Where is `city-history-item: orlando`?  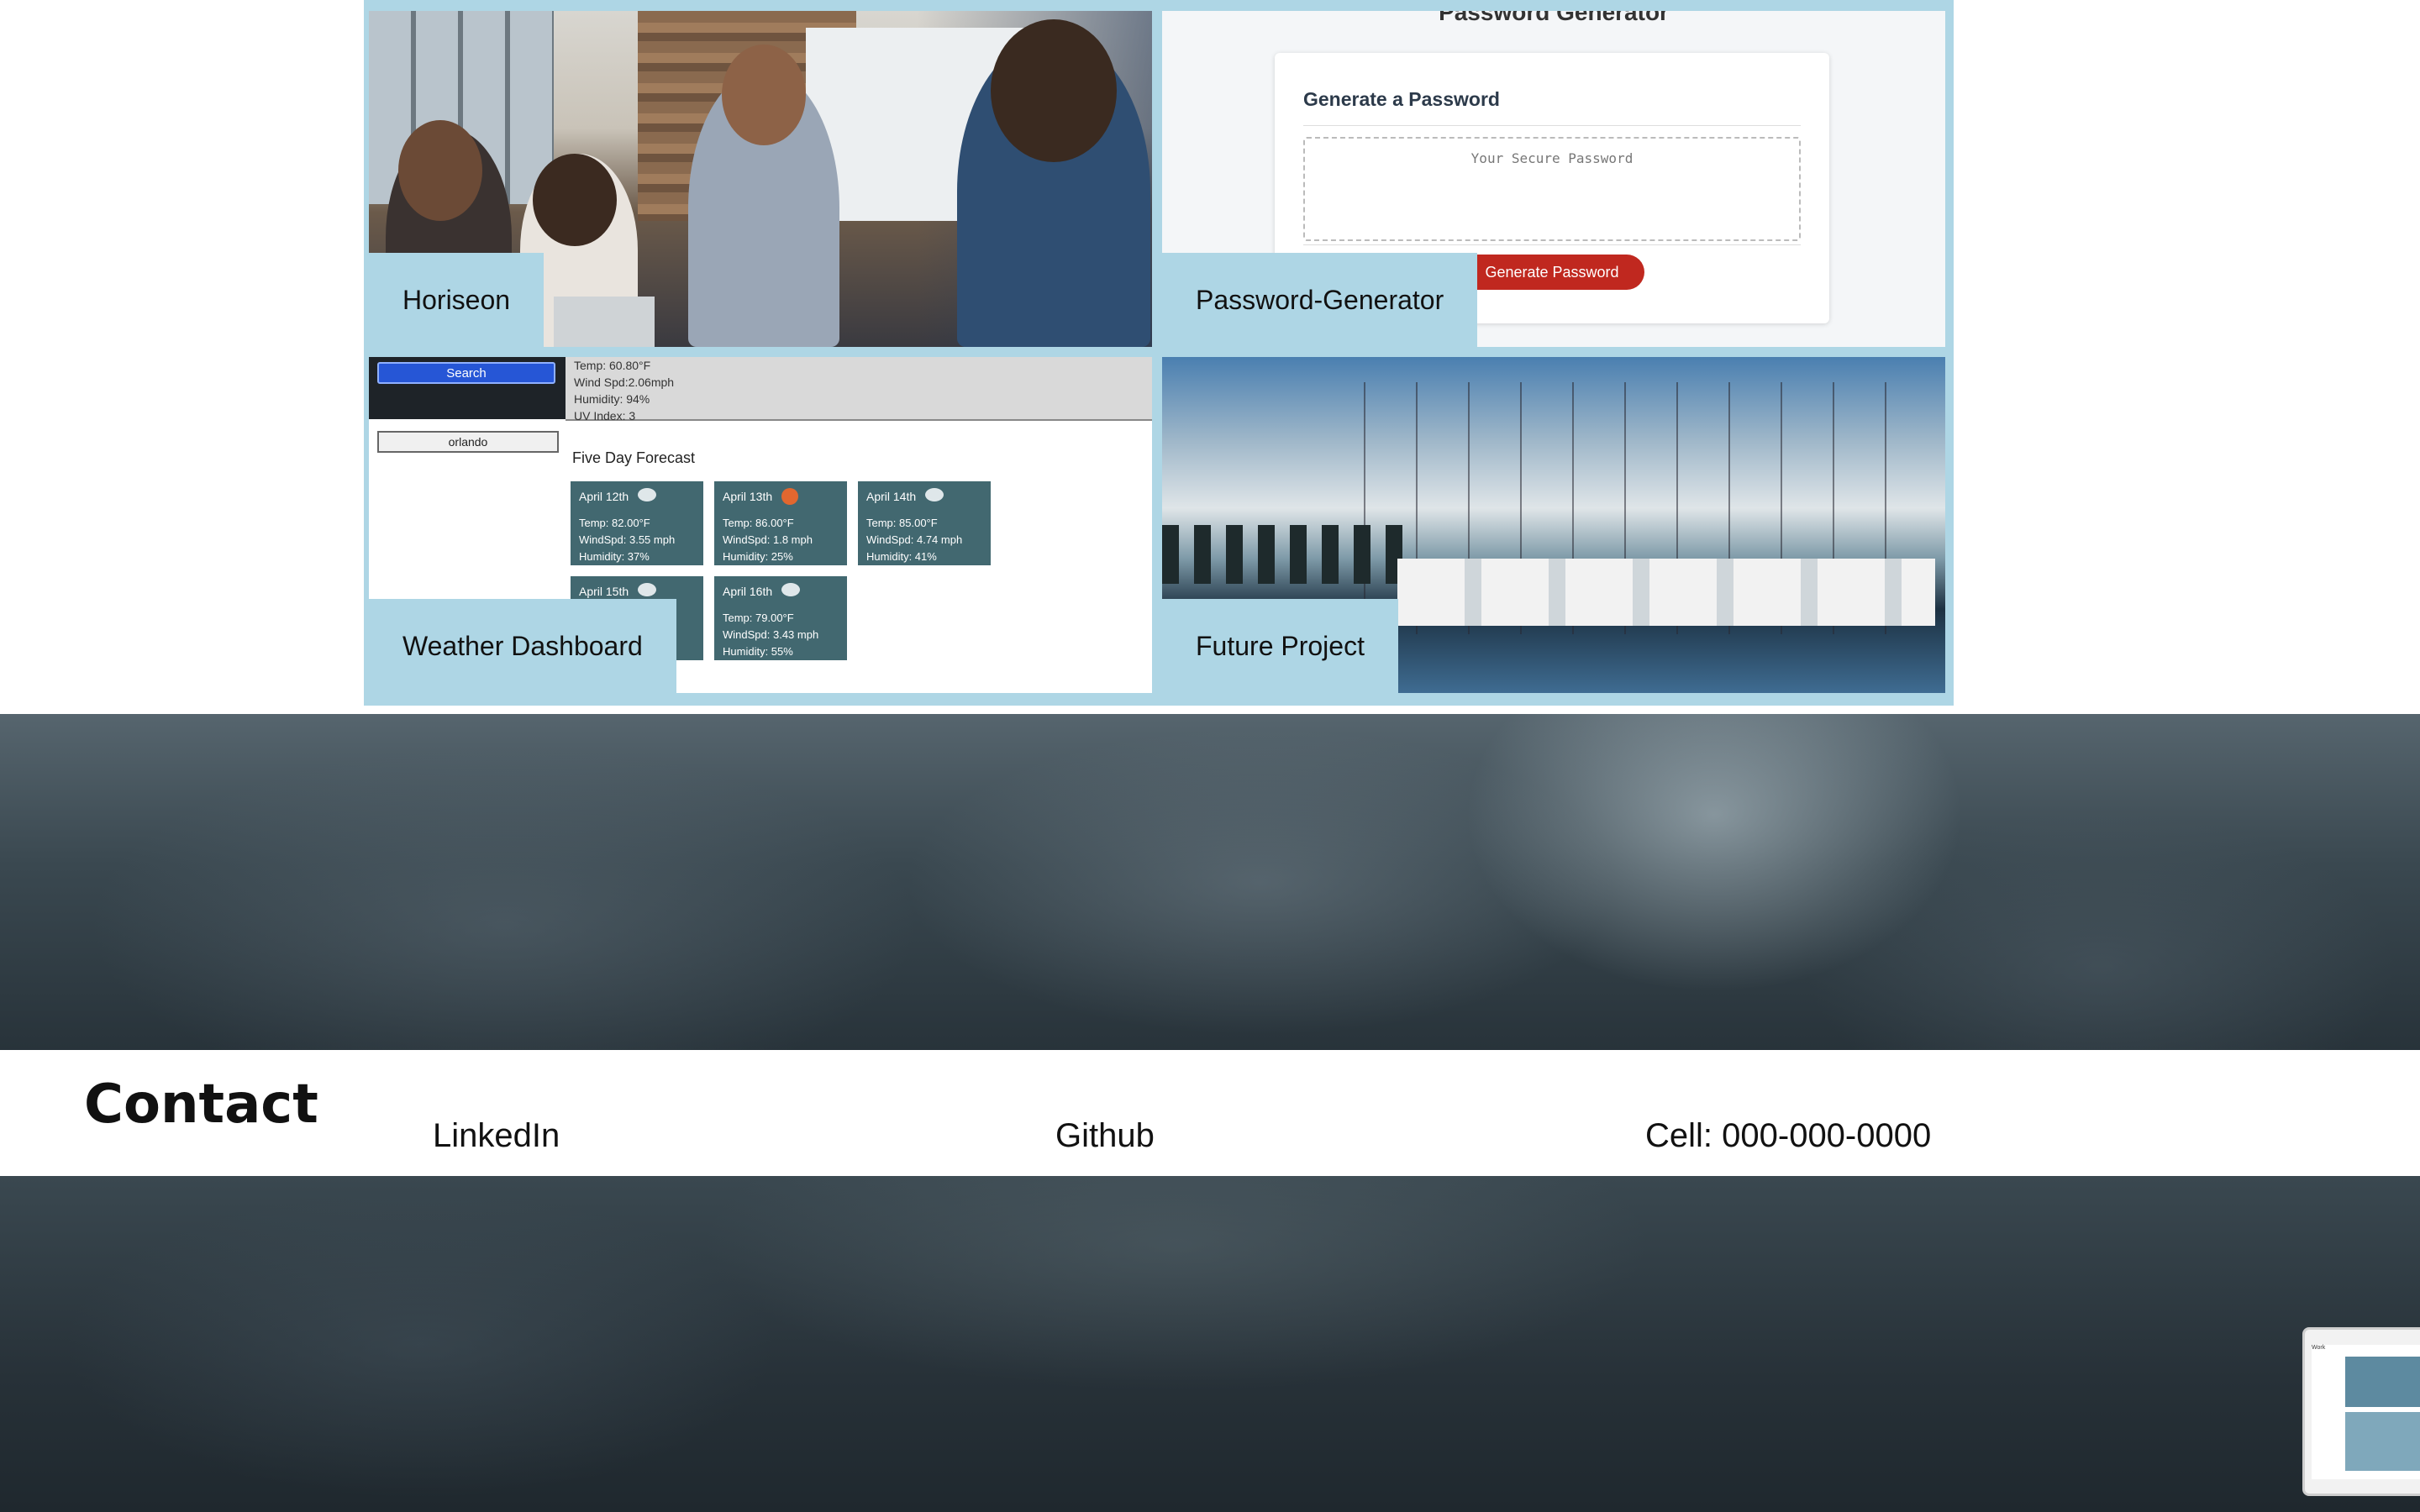 city-history-item: orlando is located at coordinates (468, 442).